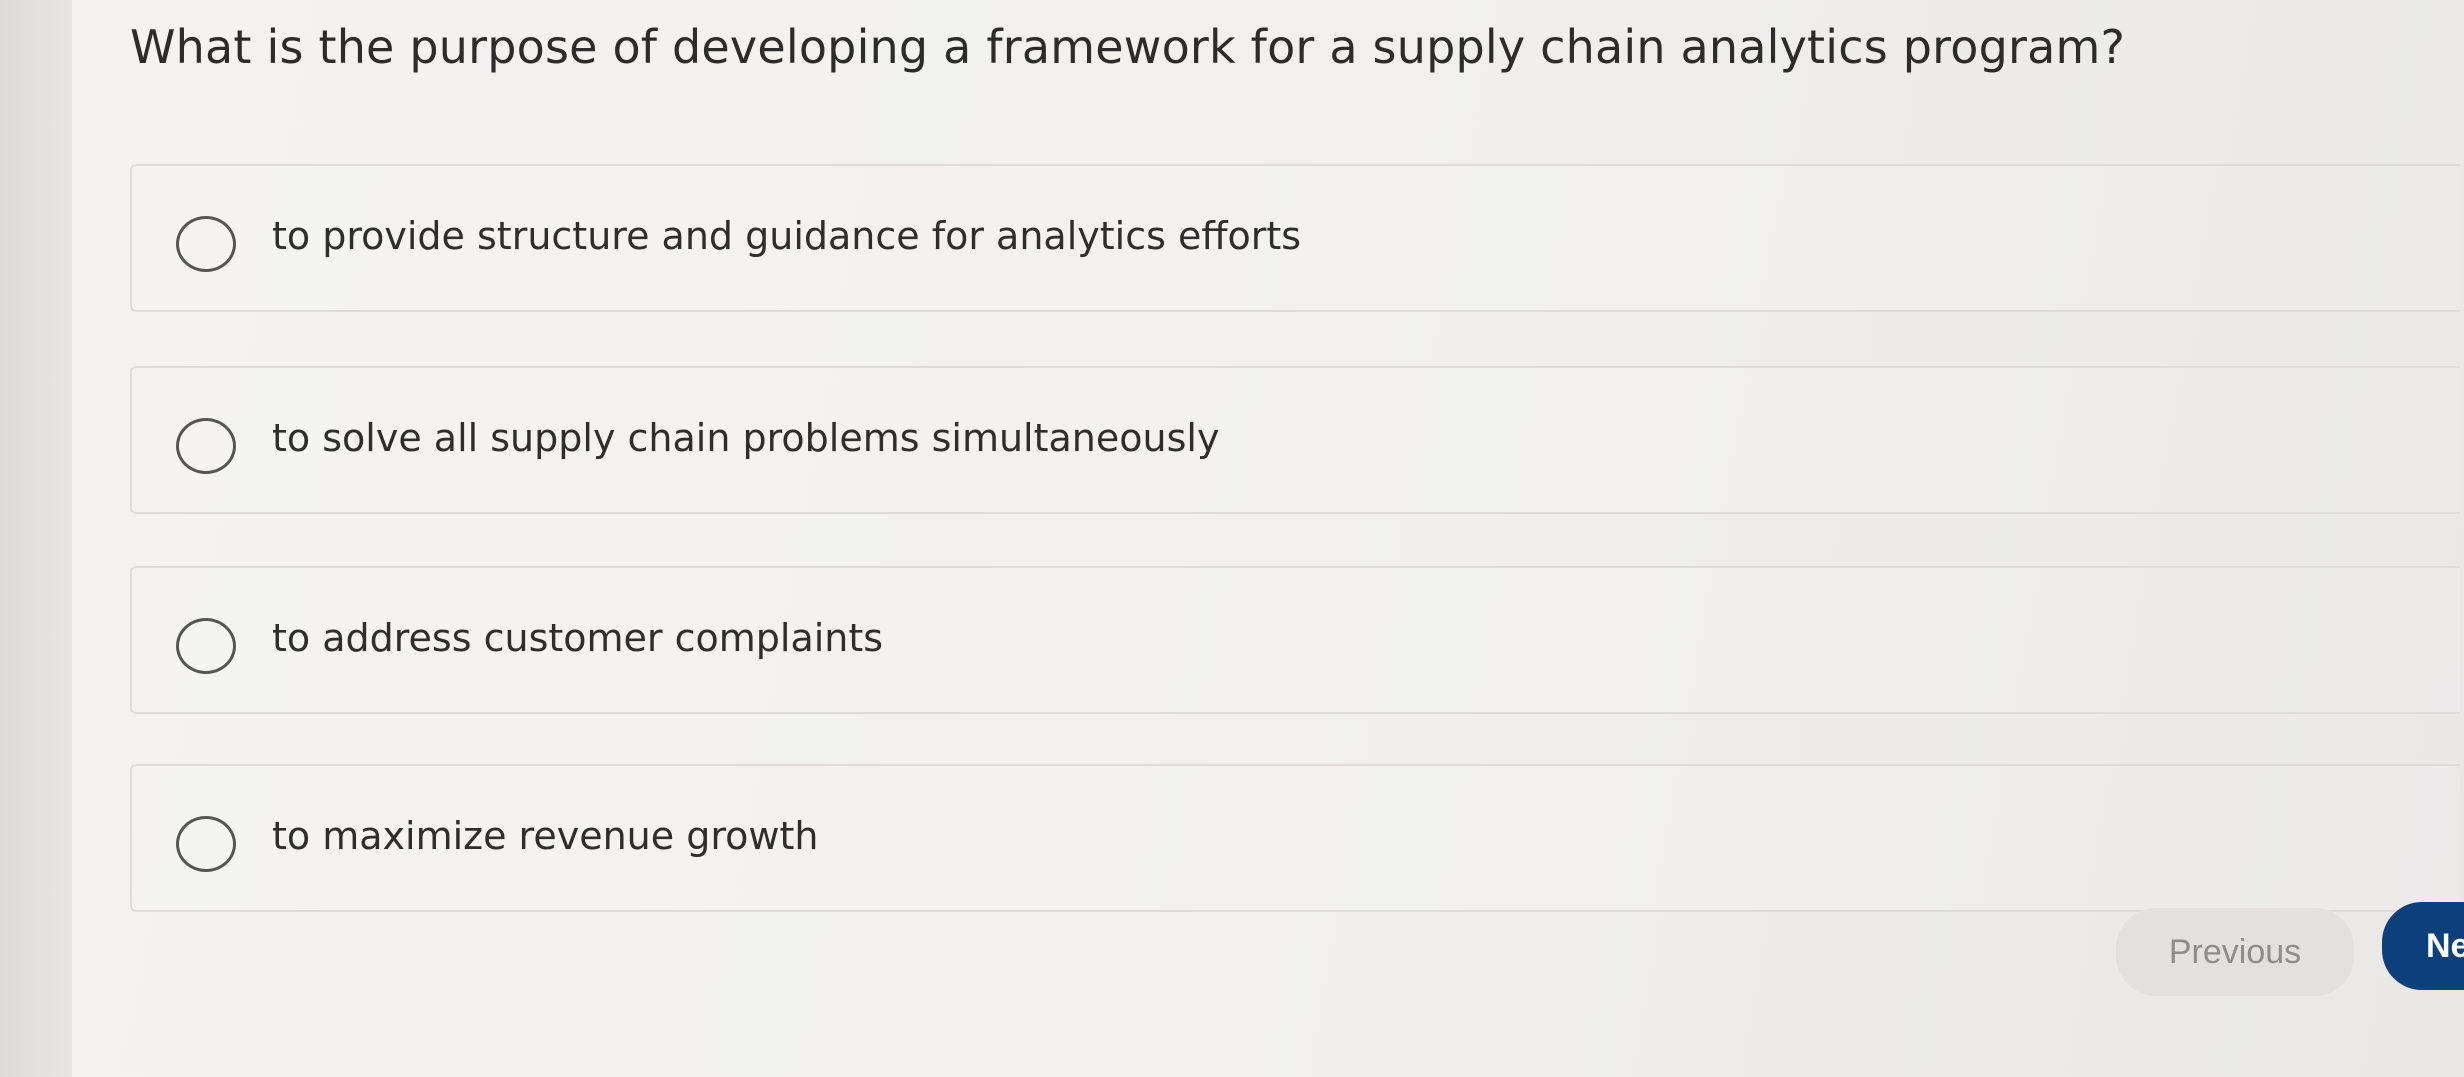 This screenshot has height=1077, width=2464. I want to click on answer-option-4: to maximize revenue growth, so click(1295, 838).